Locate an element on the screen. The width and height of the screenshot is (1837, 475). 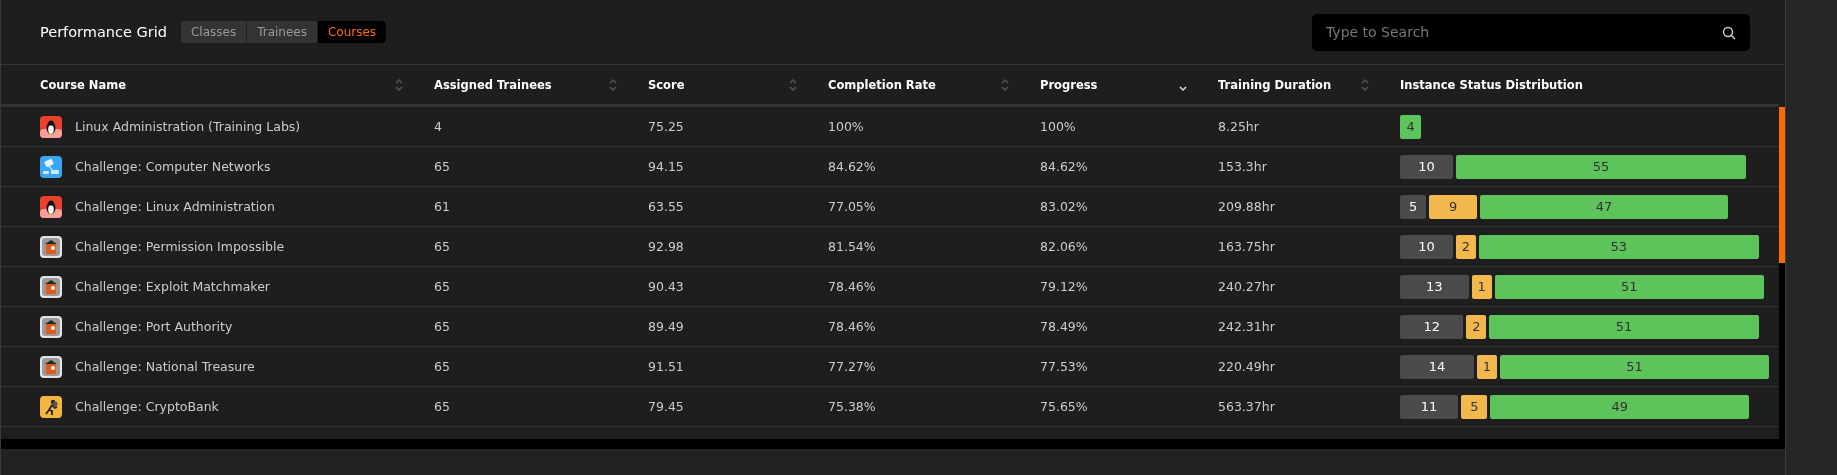
status-bar-segment: 14 is located at coordinates (1437, 366).